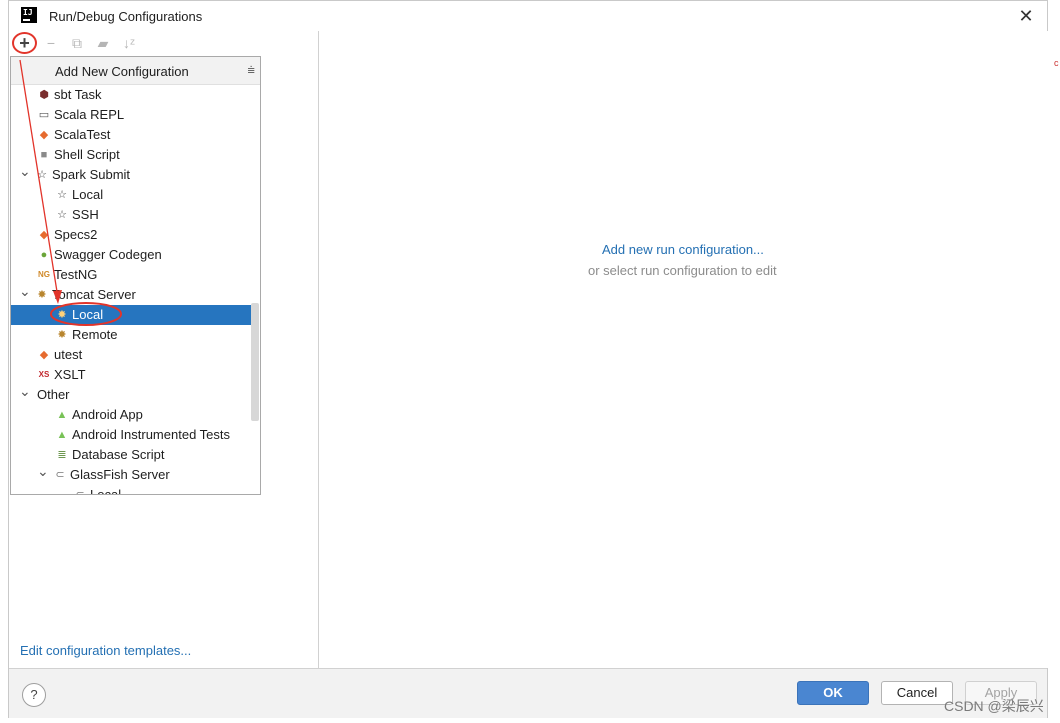  I want to click on config-type-label: Android Instrumented Tests, so click(151, 434).